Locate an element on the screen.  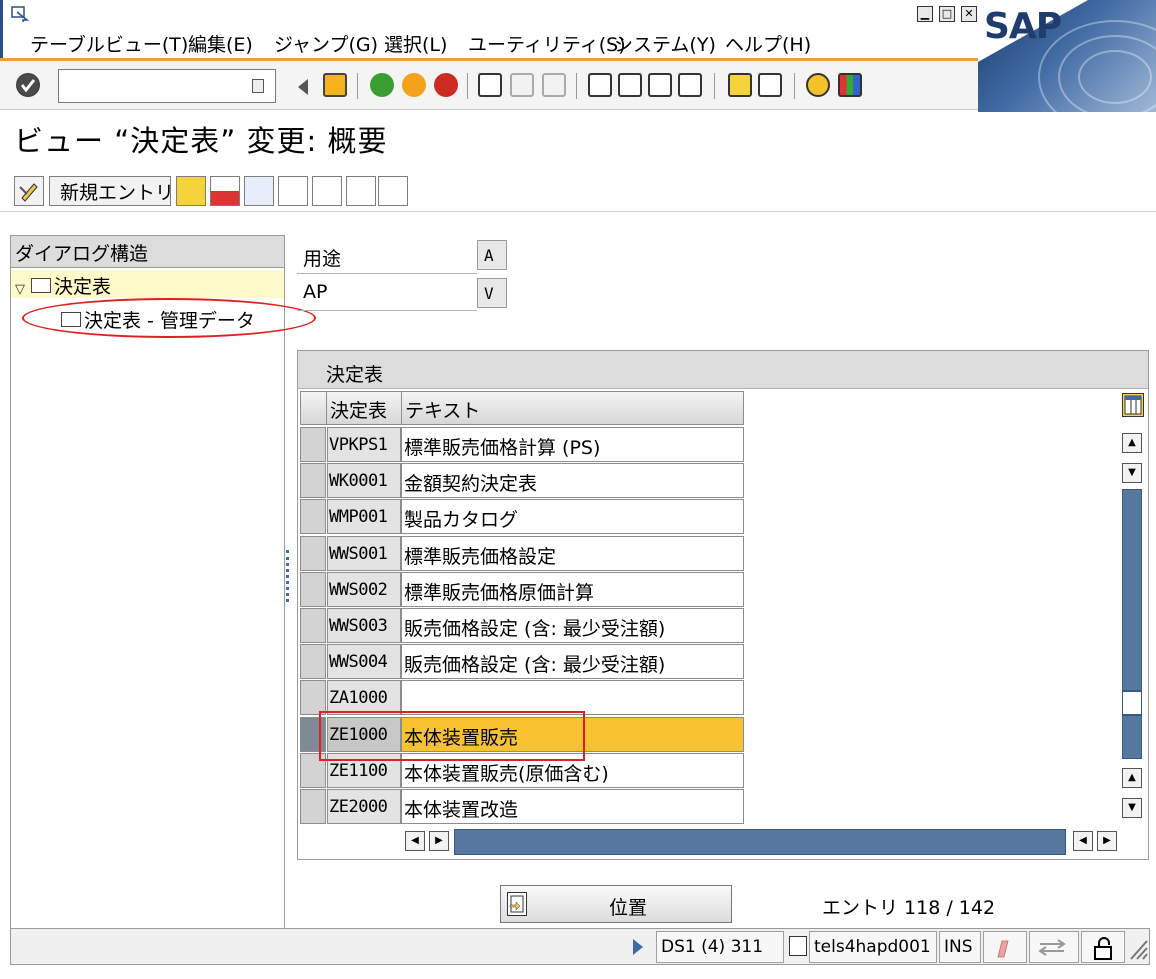
table-row: WK0001 金額契約決定表 is located at coordinates (522, 481).